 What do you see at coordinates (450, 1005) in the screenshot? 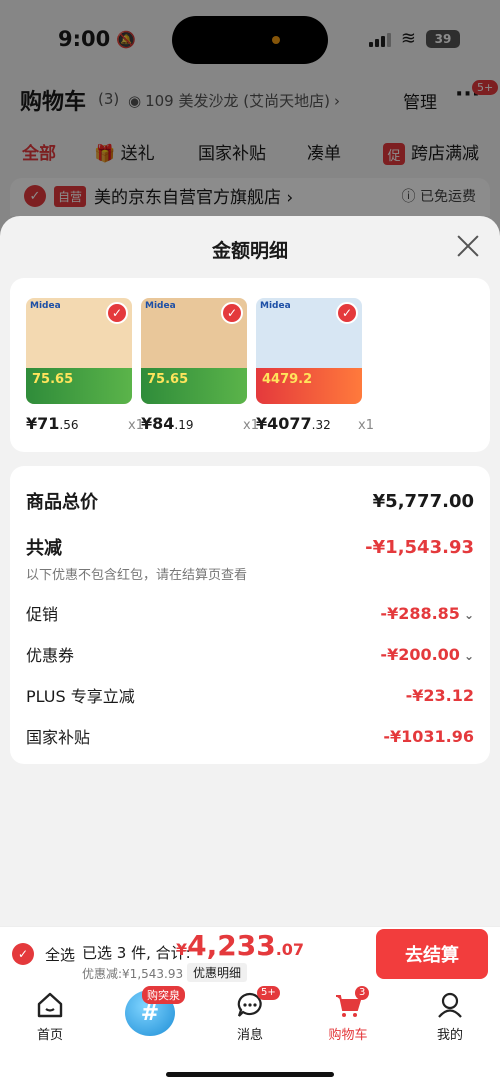
I see `user-profile-icon` at bounding box center [450, 1005].